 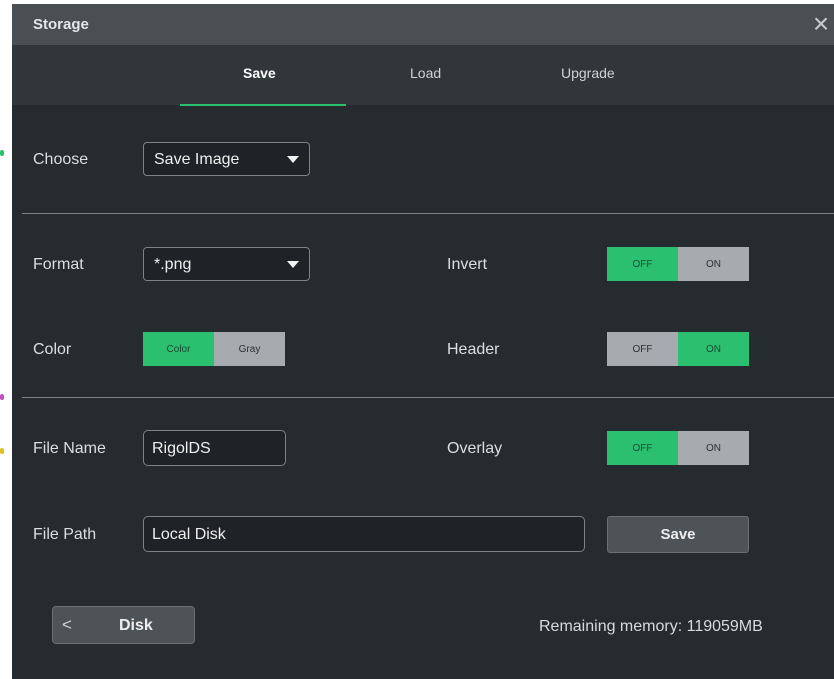 What do you see at coordinates (226, 264) in the screenshot?
I see `format-select: *.png` at bounding box center [226, 264].